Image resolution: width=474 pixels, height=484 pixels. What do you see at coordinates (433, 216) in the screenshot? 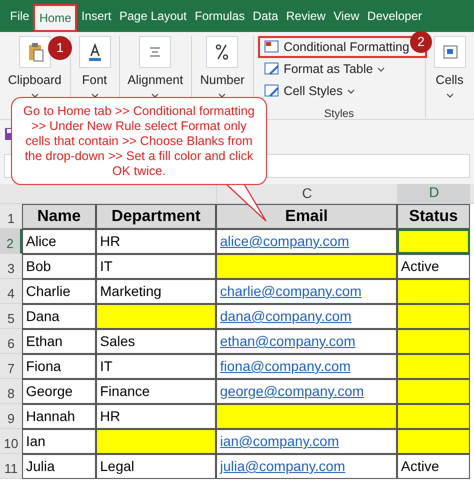
I see `header-cell: Status` at bounding box center [433, 216].